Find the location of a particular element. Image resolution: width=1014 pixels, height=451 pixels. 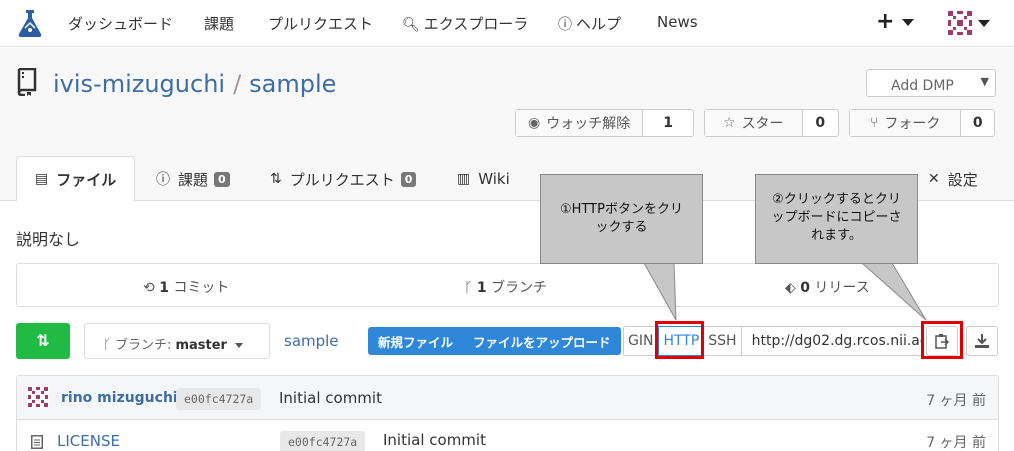

callout-http-text: ①HTTPボタンをクリックする is located at coordinates (621, 218).